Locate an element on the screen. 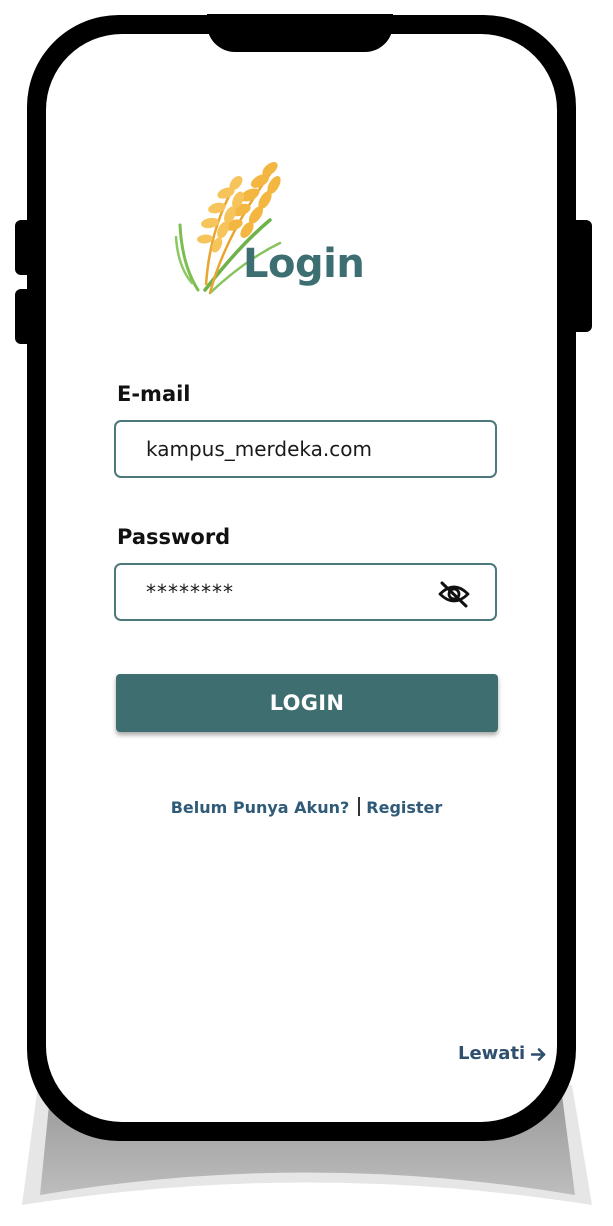  separator is located at coordinates (359, 806).